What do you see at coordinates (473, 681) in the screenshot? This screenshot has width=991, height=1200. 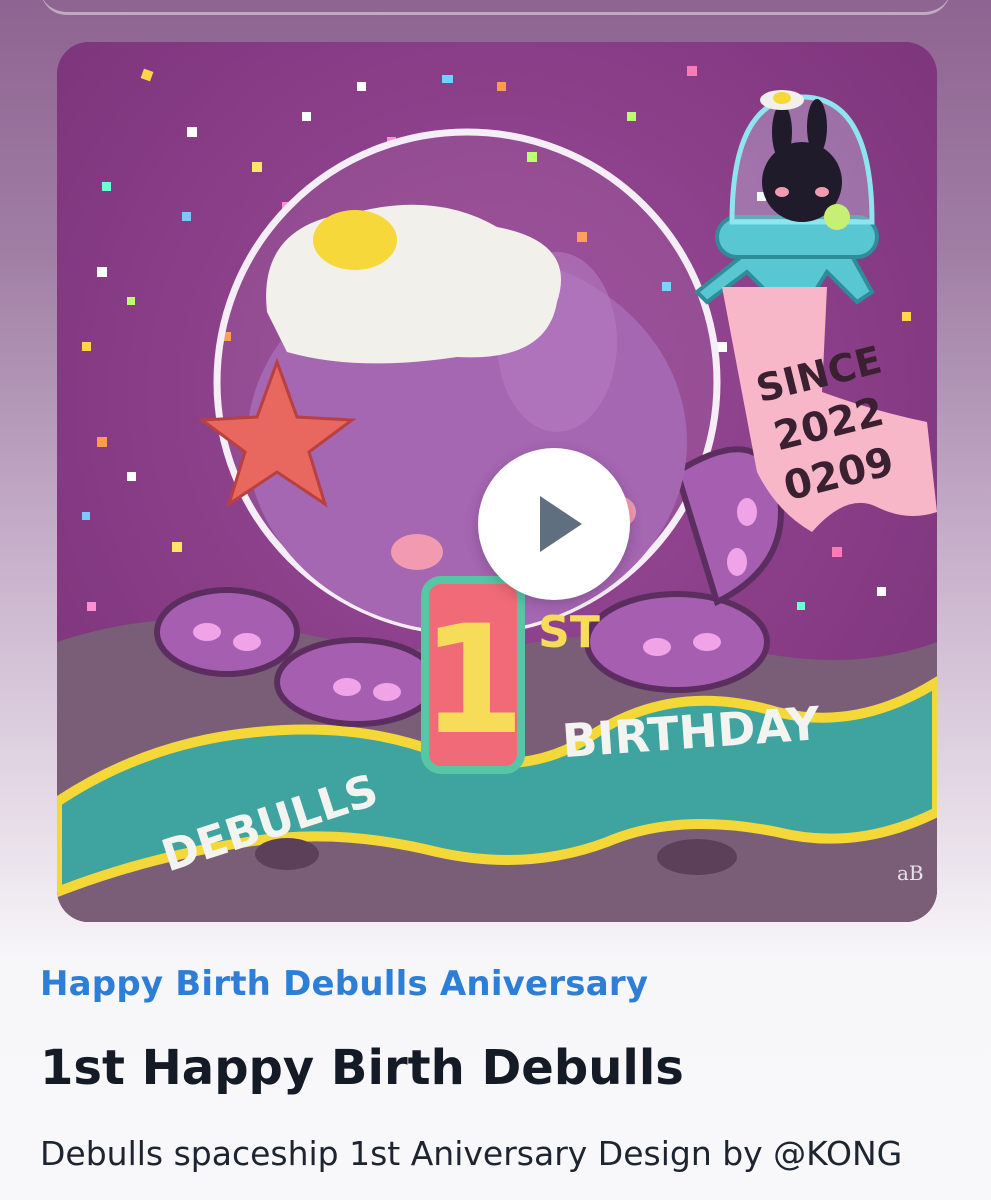 I see `badge-number: 1` at bounding box center [473, 681].